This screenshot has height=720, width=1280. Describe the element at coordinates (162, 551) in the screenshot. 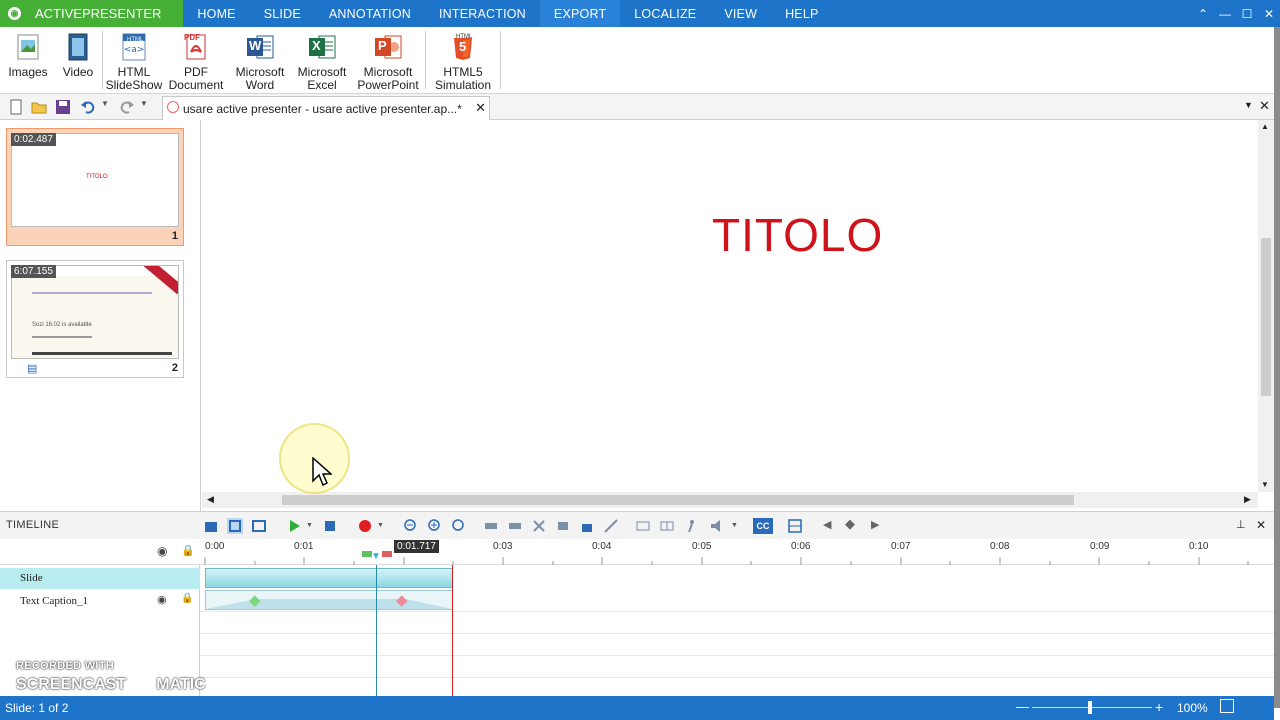

I see `visibility-all-icon: ◉` at that location.